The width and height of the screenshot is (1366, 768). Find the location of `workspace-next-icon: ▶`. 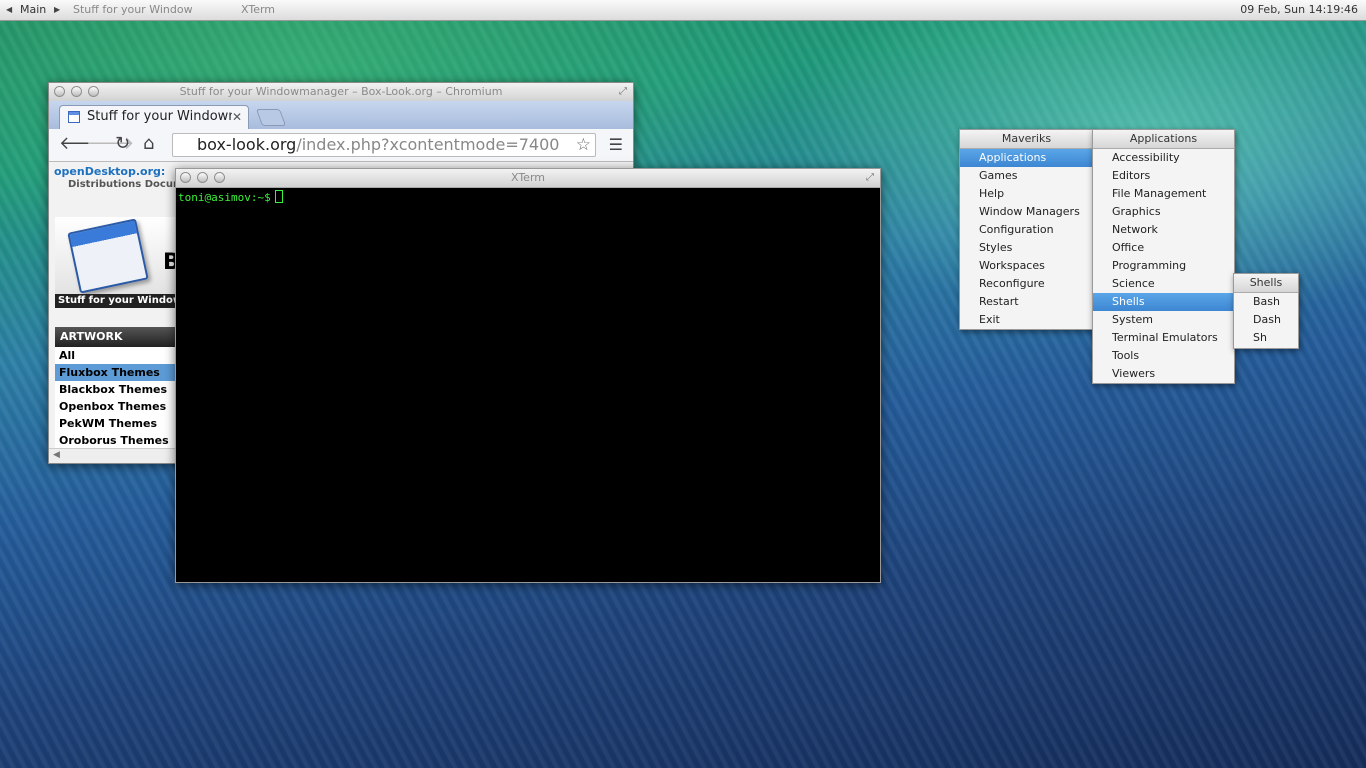

workspace-next-icon: ▶ is located at coordinates (57, 9).